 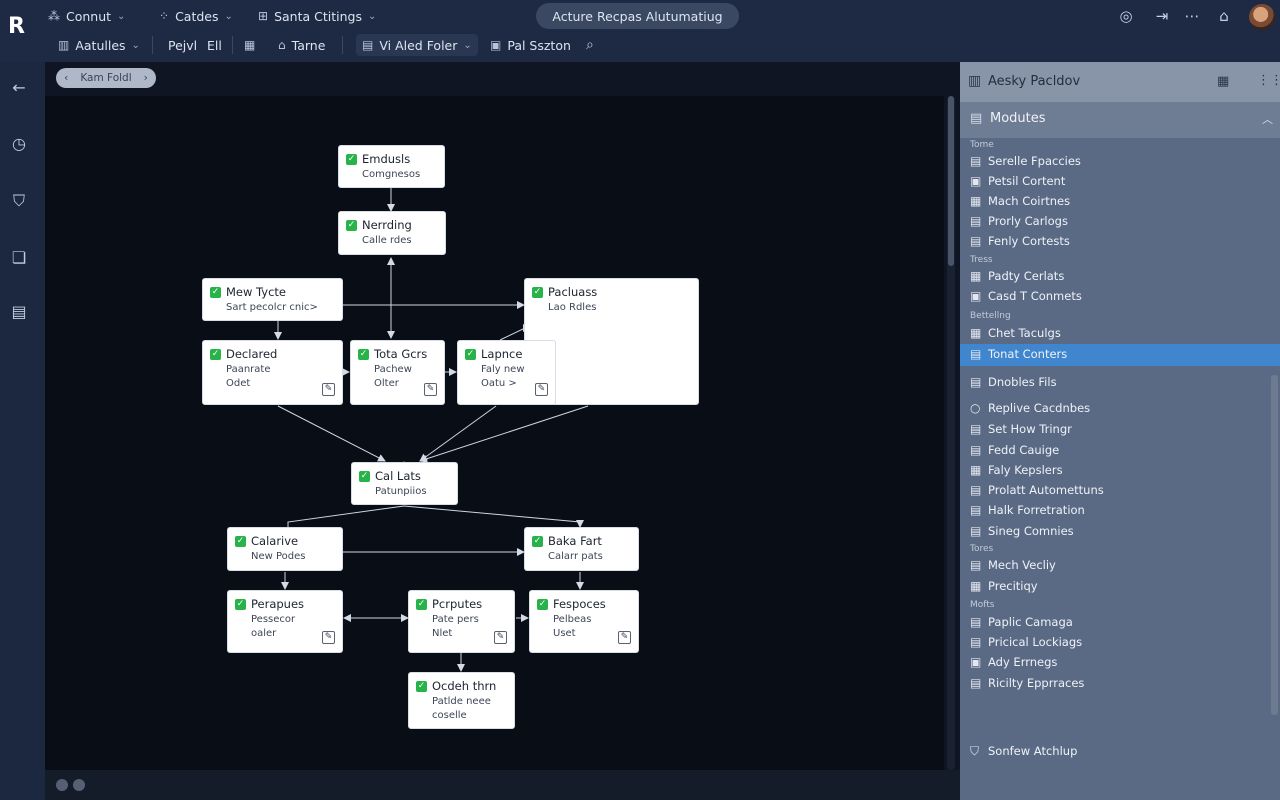 What do you see at coordinates (1120, 162) in the screenshot?
I see `panel-item: ▤ Serelle Fpaccies` at bounding box center [1120, 162].